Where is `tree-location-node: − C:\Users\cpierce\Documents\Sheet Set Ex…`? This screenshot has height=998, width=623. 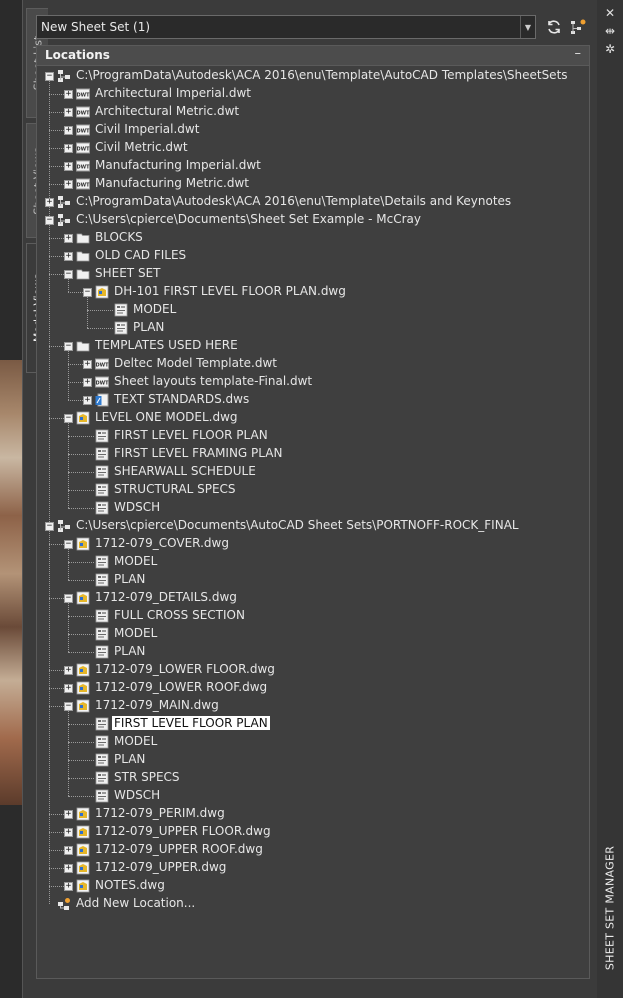
tree-location-node: − C:\Users\cpierce\Documents\Sheet Set Ex… is located at coordinates (313, 220).